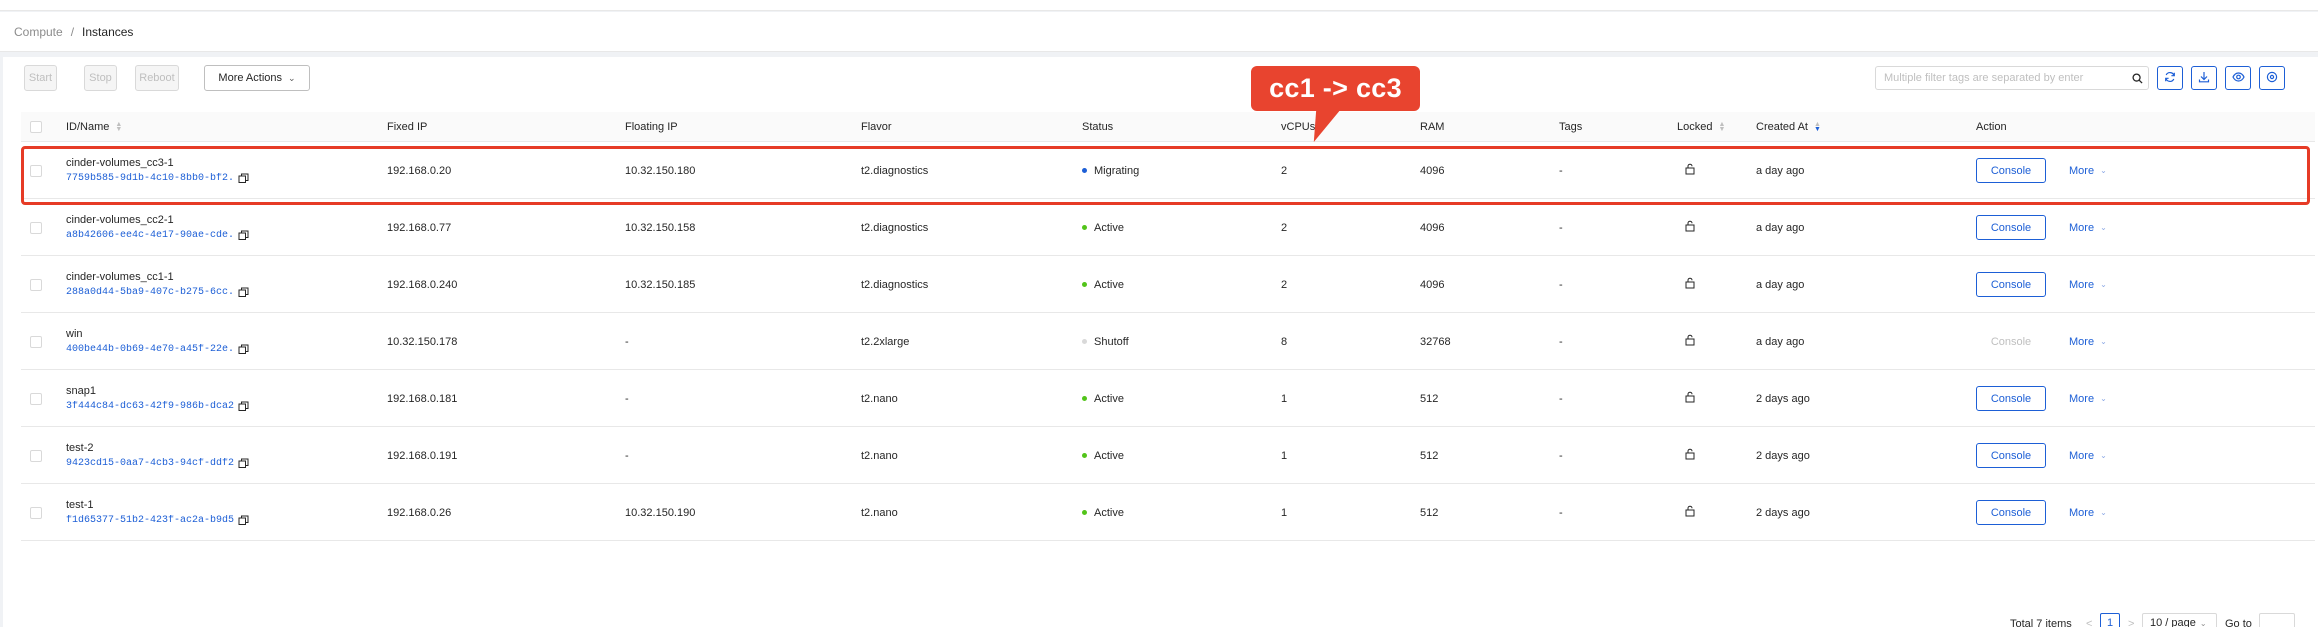  What do you see at coordinates (80, 448) in the screenshot?
I see `instance-name: test-2` at bounding box center [80, 448].